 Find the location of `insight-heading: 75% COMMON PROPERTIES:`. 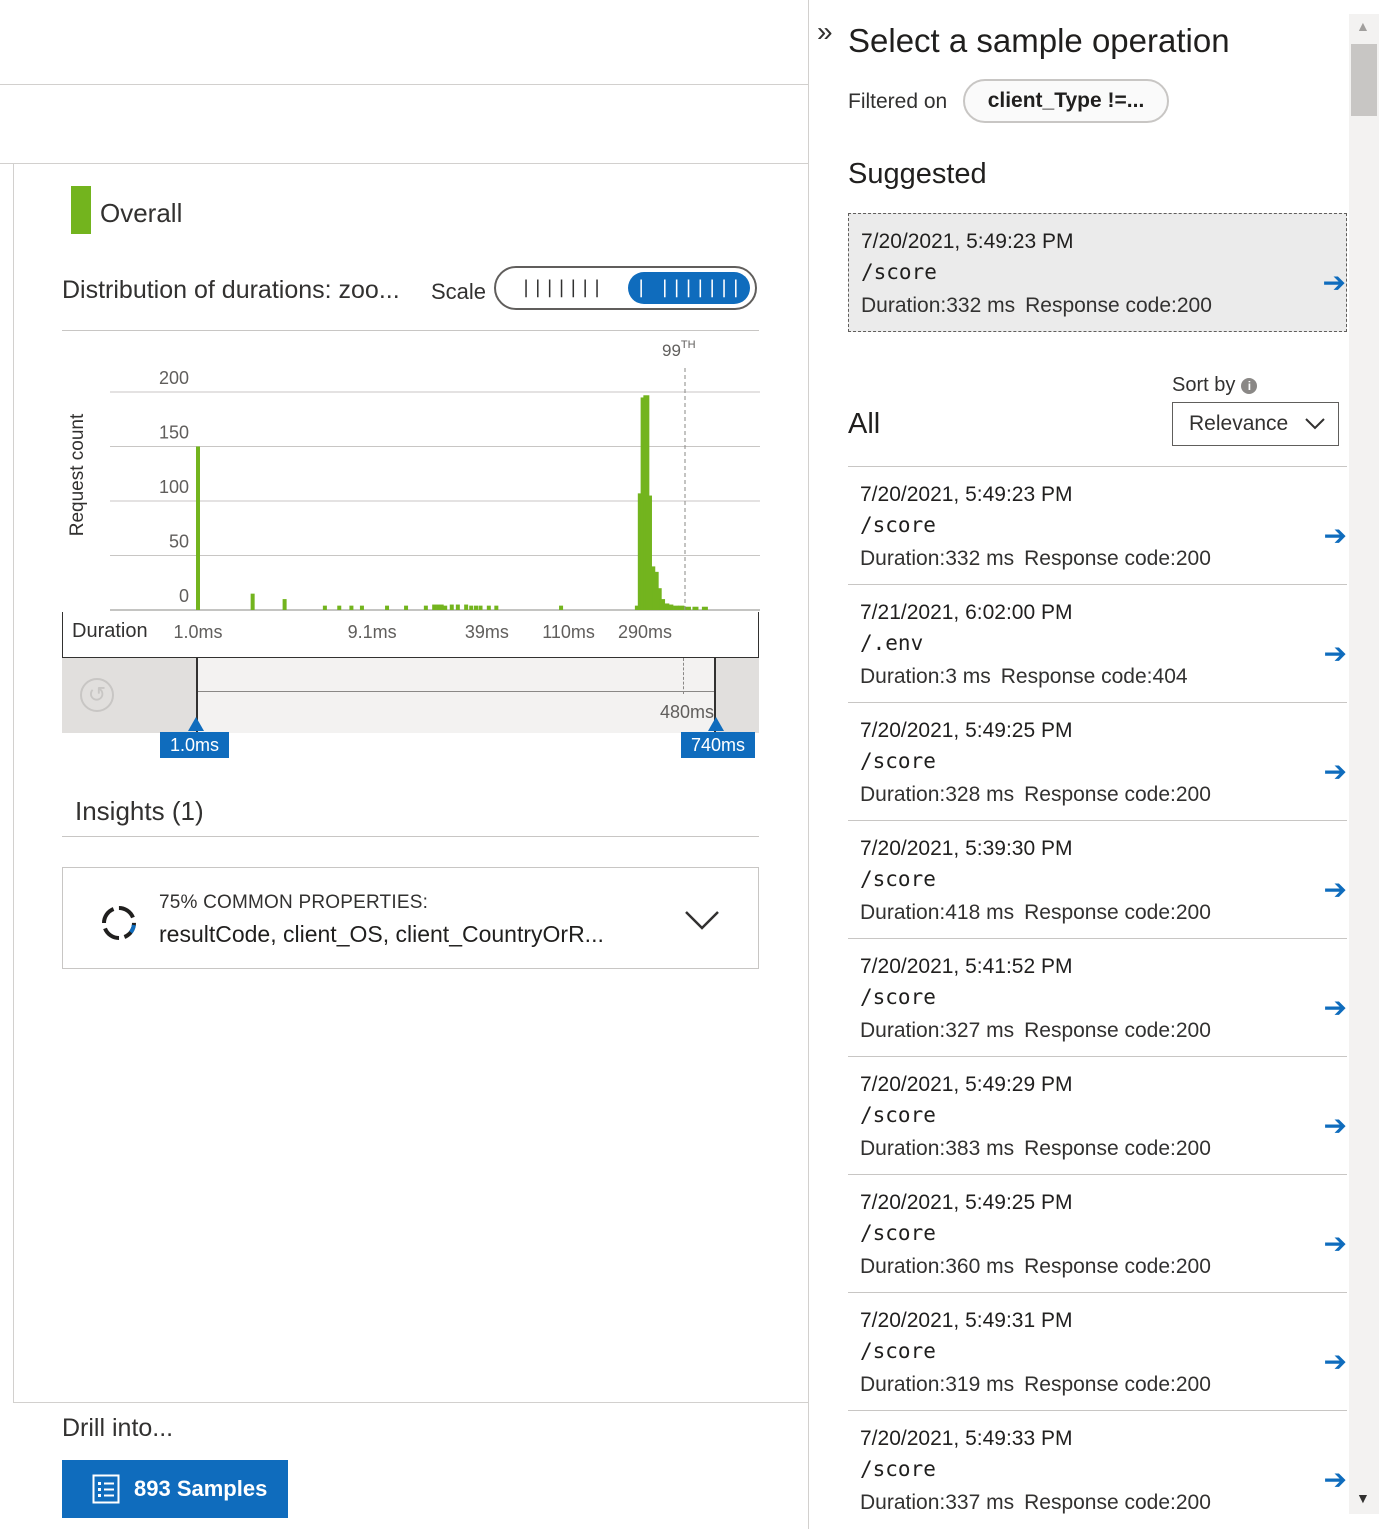

insight-heading: 75% COMMON PROPERTIES: is located at coordinates (294, 902).